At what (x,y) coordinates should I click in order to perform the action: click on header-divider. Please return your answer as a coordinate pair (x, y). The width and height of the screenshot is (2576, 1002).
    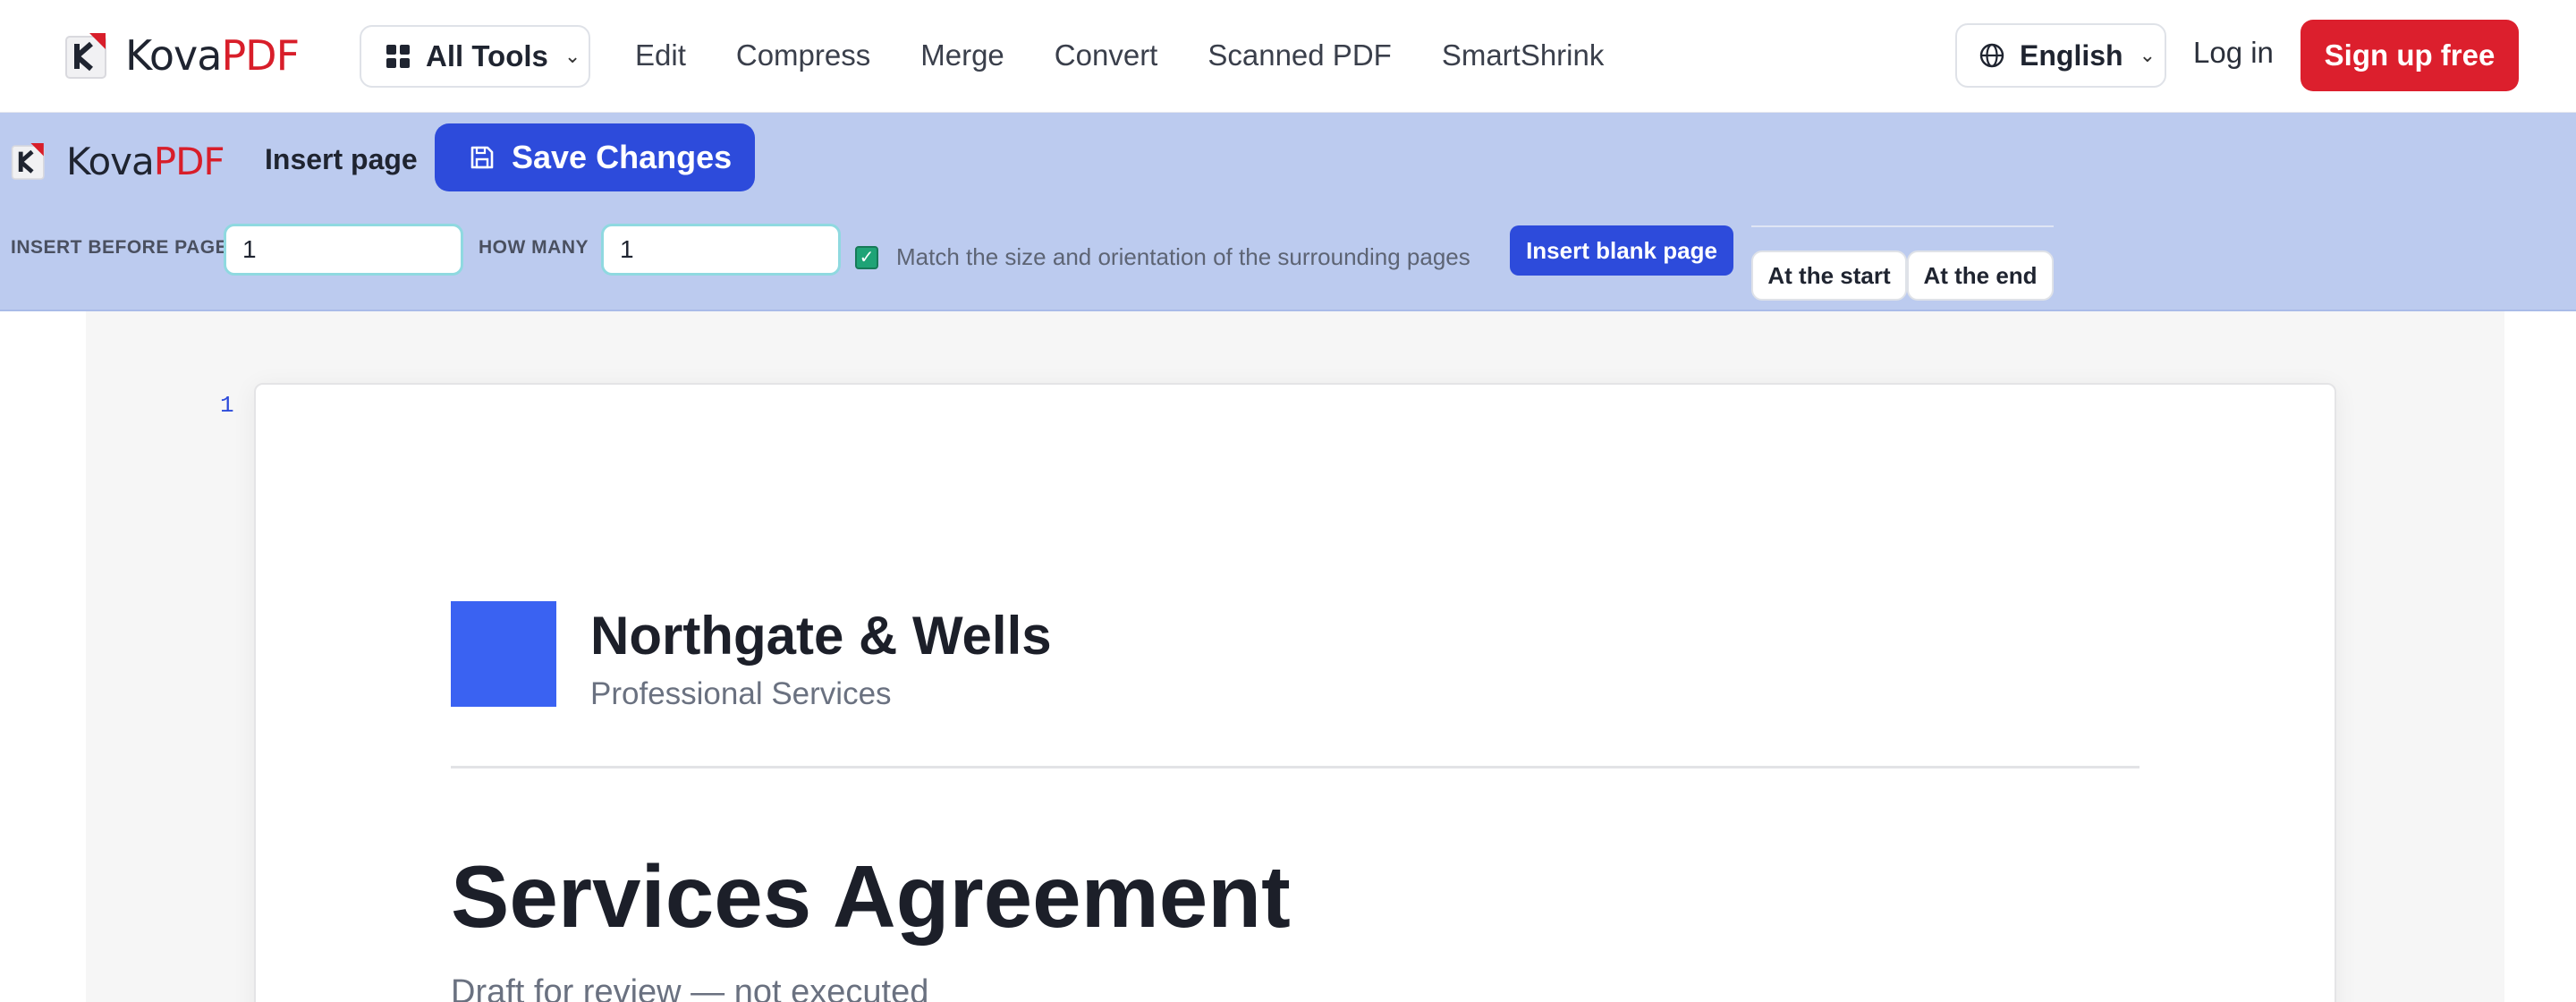
    Looking at the image, I should click on (1295, 767).